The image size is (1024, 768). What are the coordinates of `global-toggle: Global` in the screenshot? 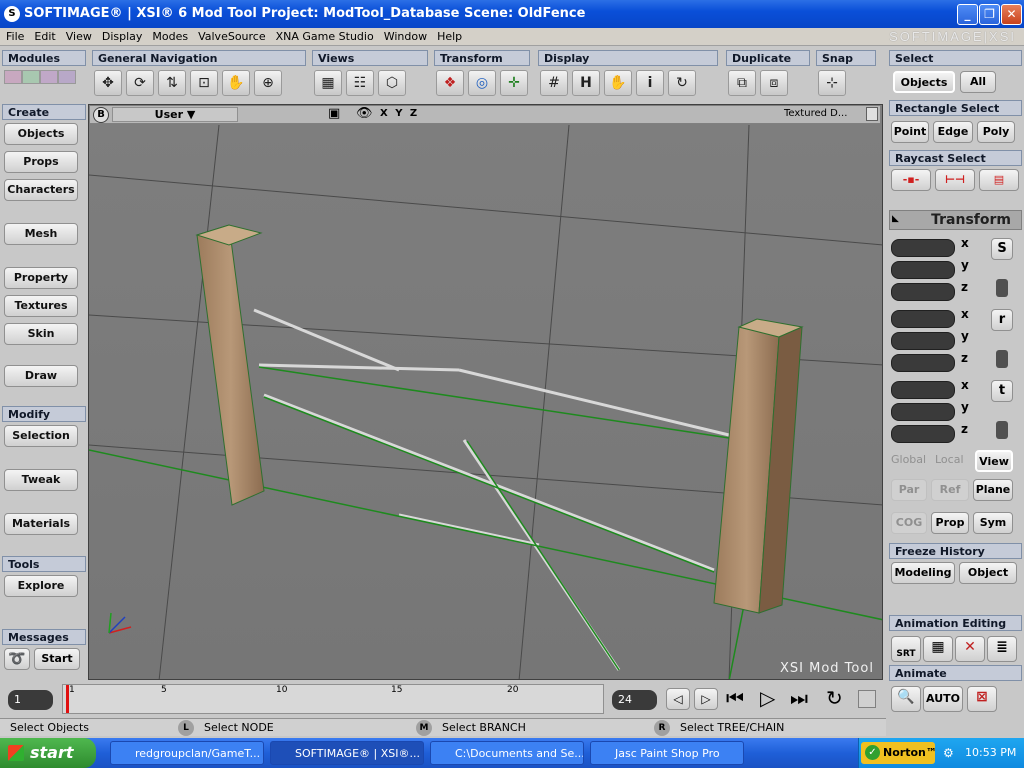 It's located at (908, 459).